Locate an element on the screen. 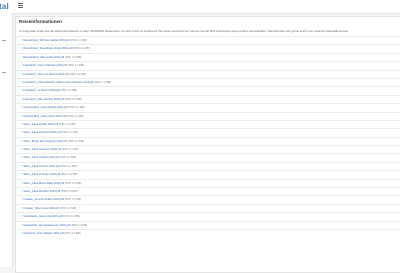 The width and height of the screenshot is (400, 273). file-link: Italien_Casa Pisciano 2019.pdf is located at coordinates (41, 191).